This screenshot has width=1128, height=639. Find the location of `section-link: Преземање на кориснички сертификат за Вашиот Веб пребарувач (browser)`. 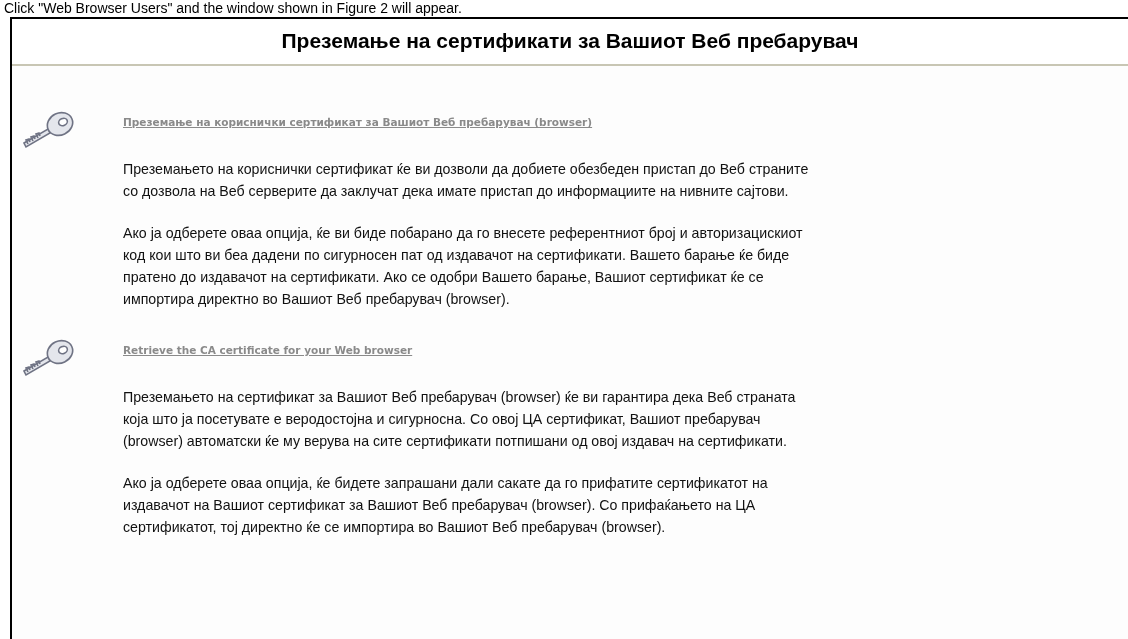

section-link: Преземање на кориснички сертификат за Вашиот Веб пребарувач (browser) is located at coordinates (358, 122).